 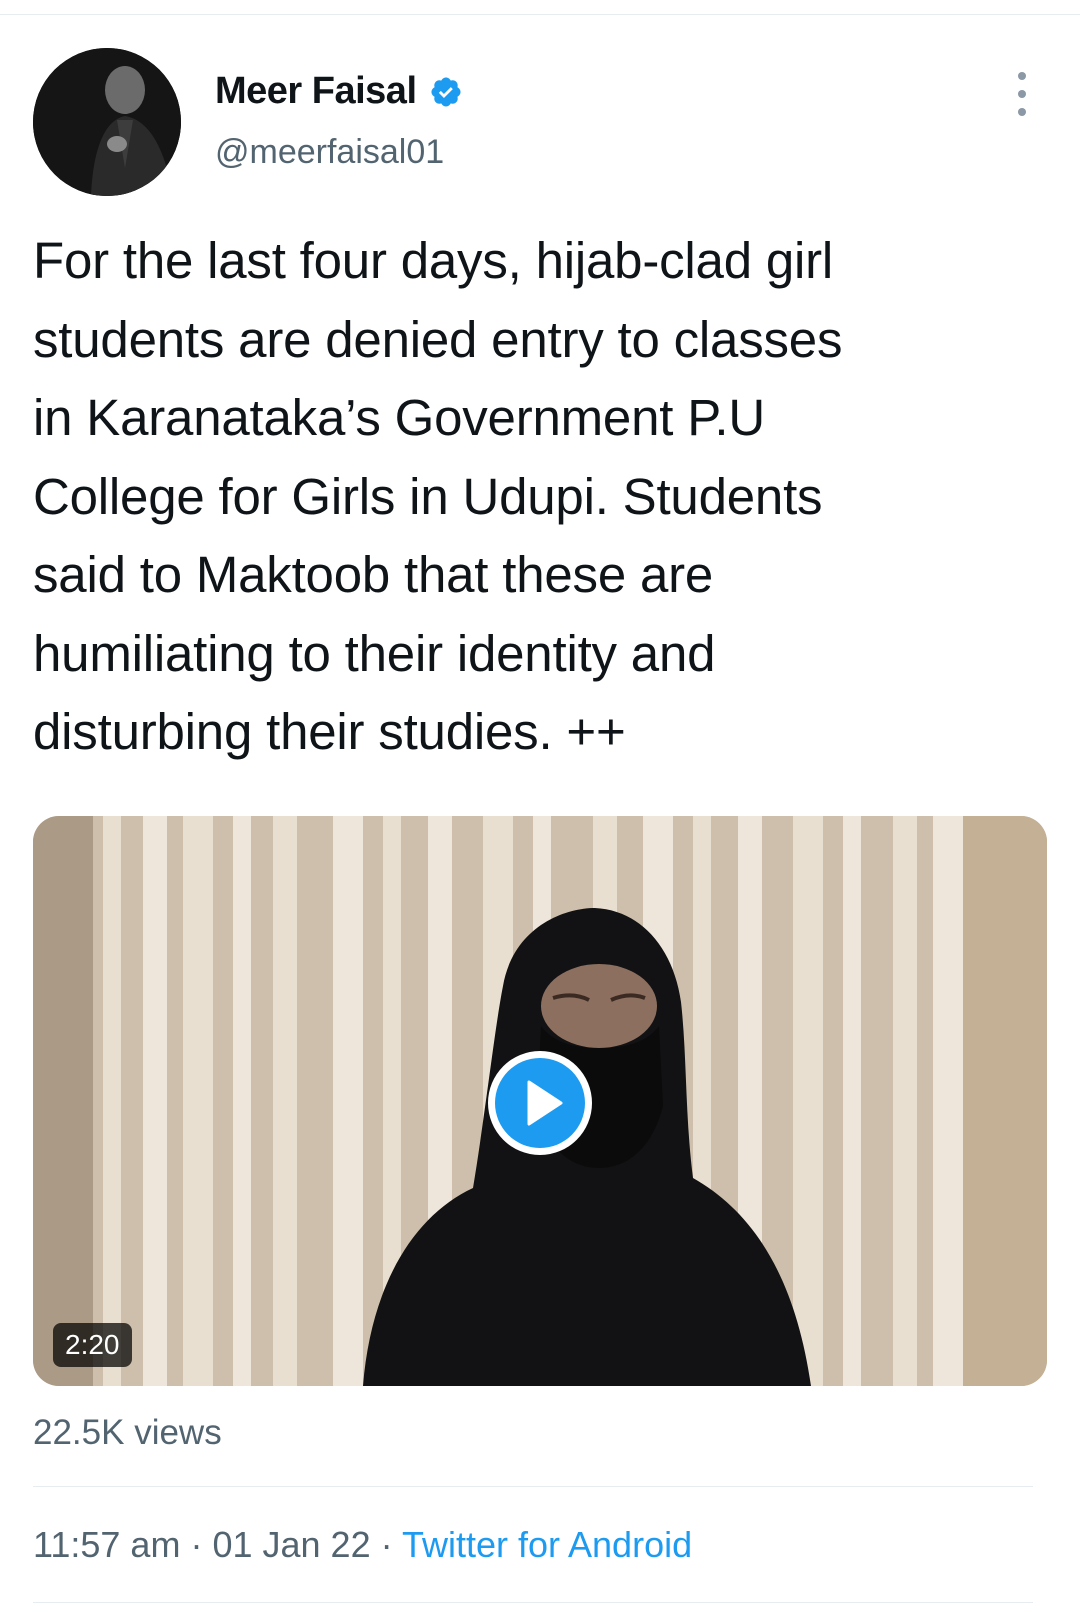 I want to click on tweet-date: 01 Jan 22, so click(x=291, y=1544).